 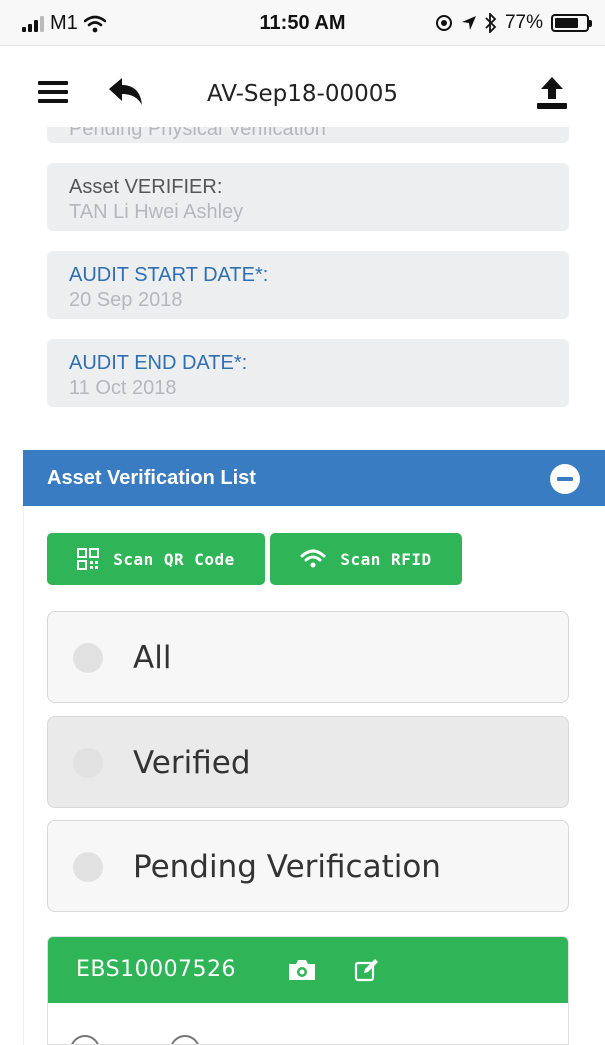 I want to click on asset-card-header: EBS10007526, so click(x=308, y=970).